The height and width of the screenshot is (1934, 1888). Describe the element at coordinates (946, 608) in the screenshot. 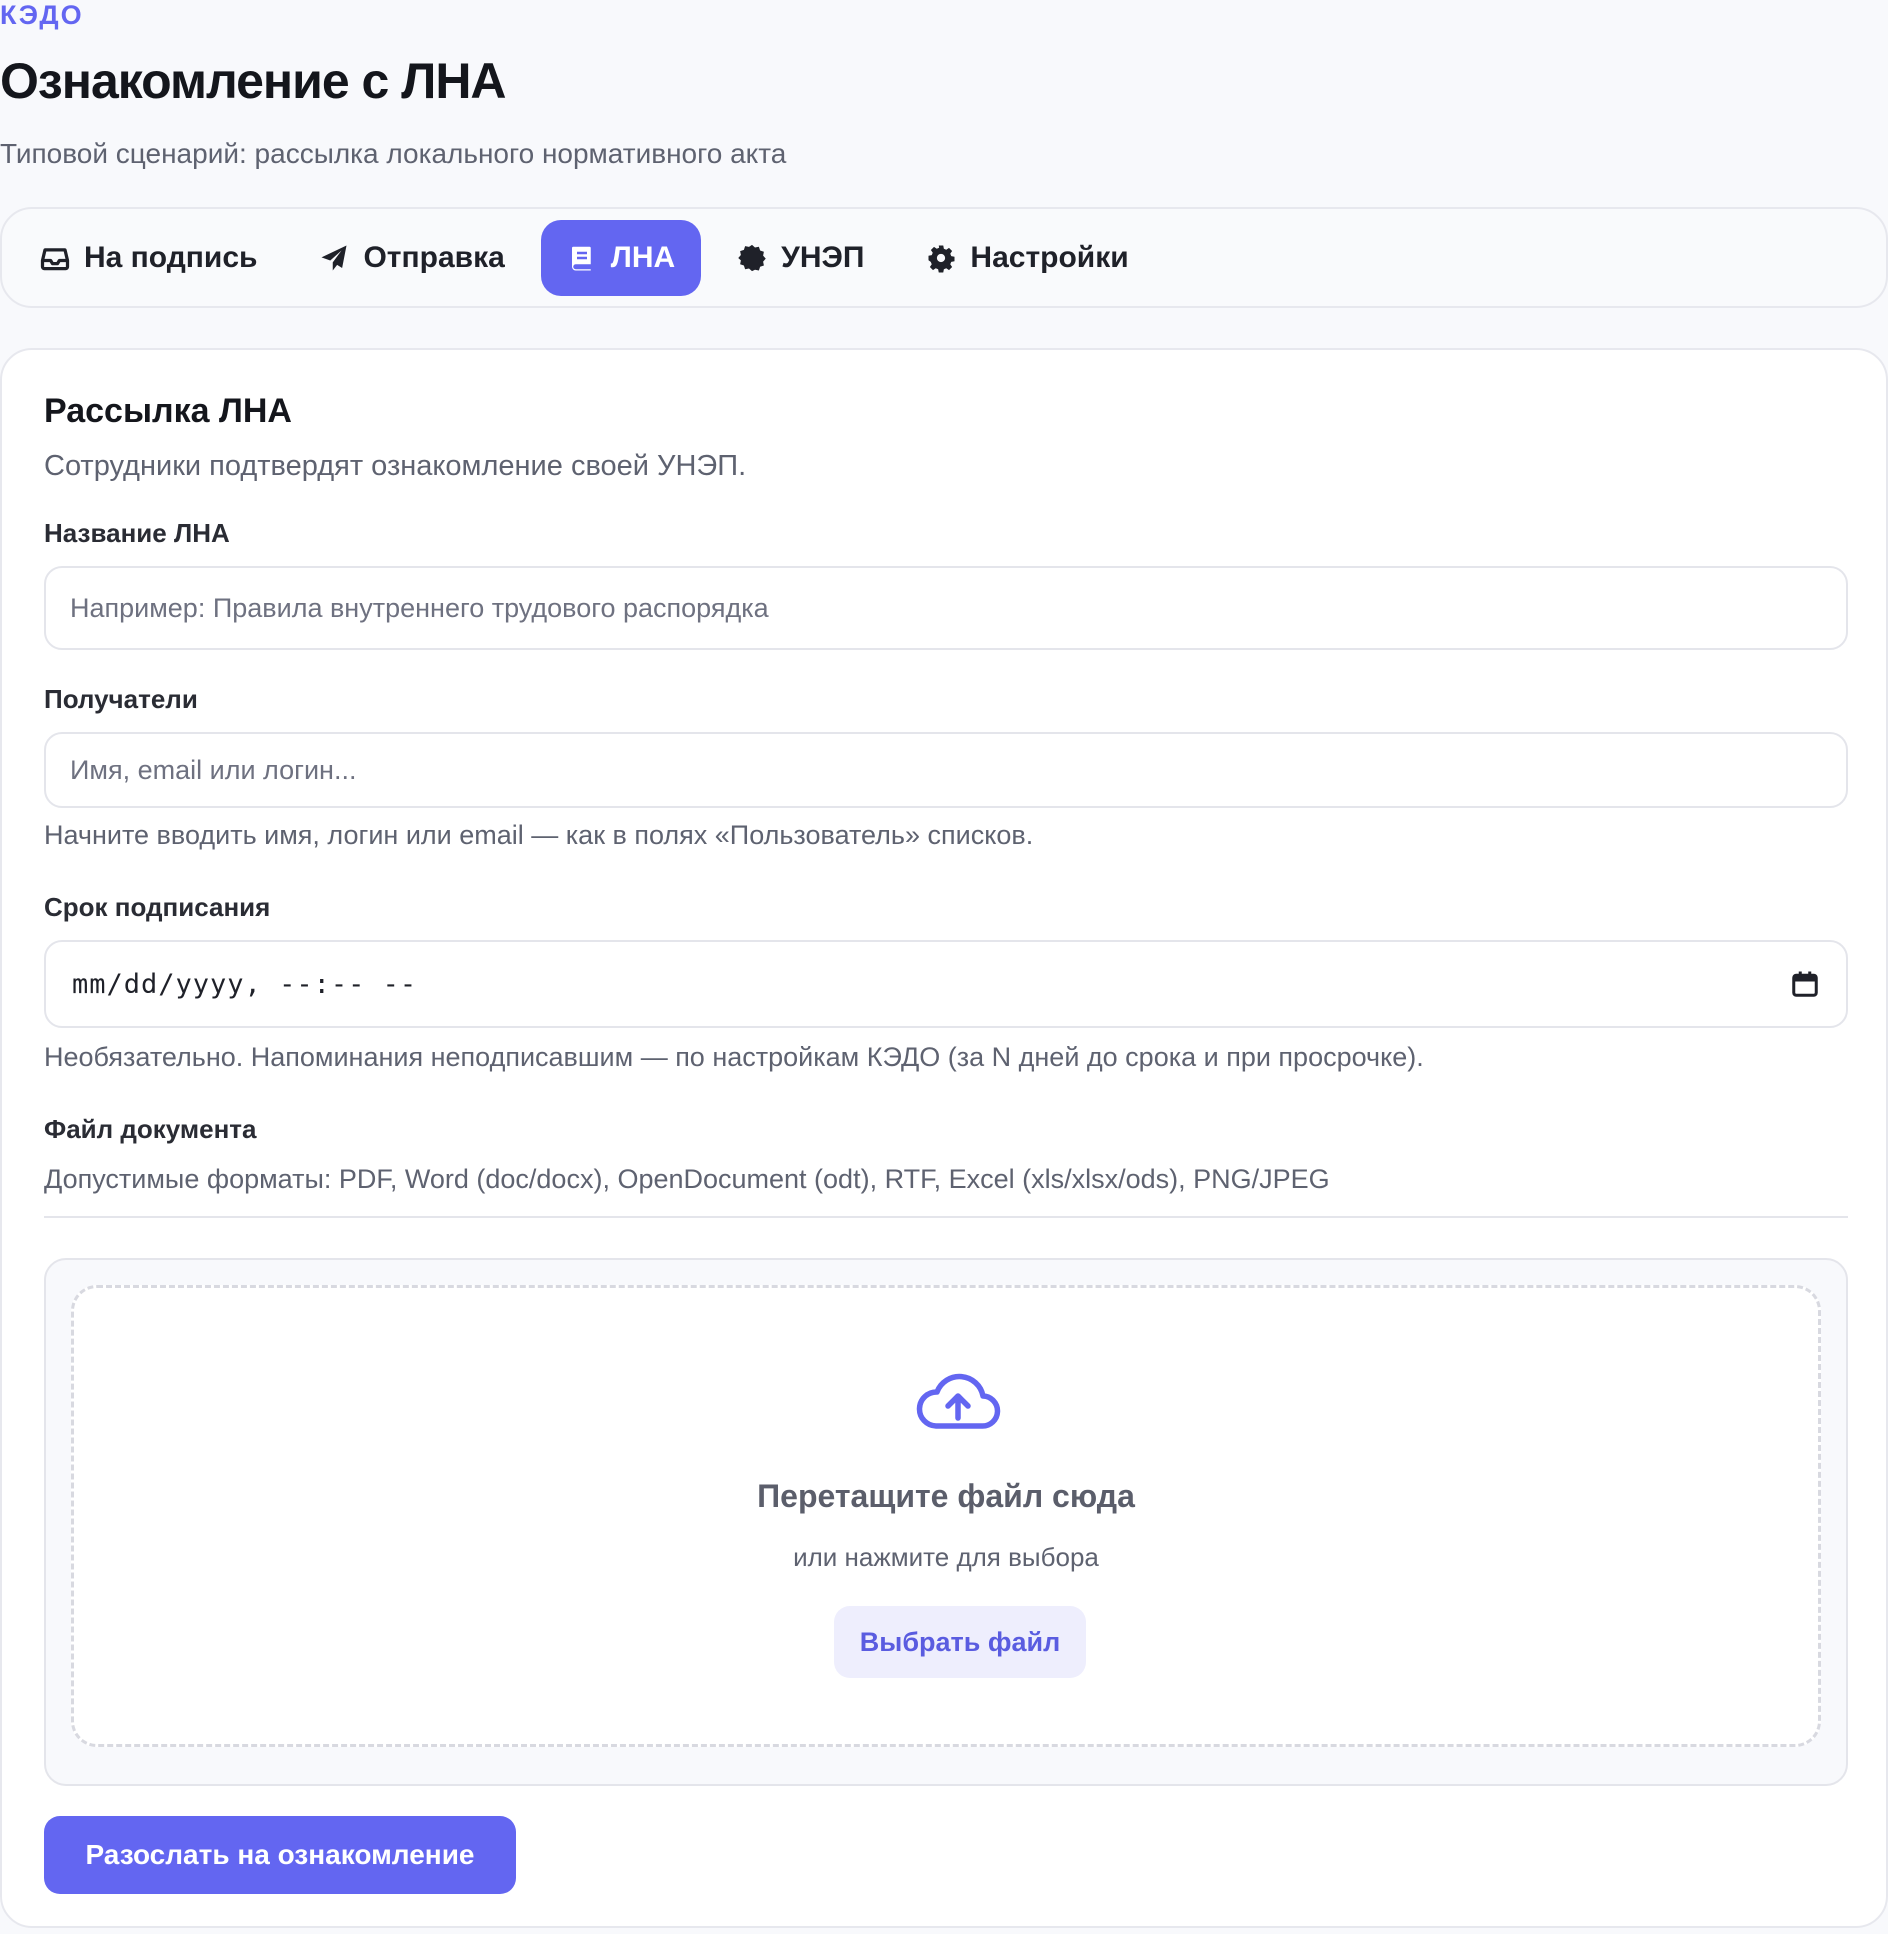

I see `lna-name-input` at that location.